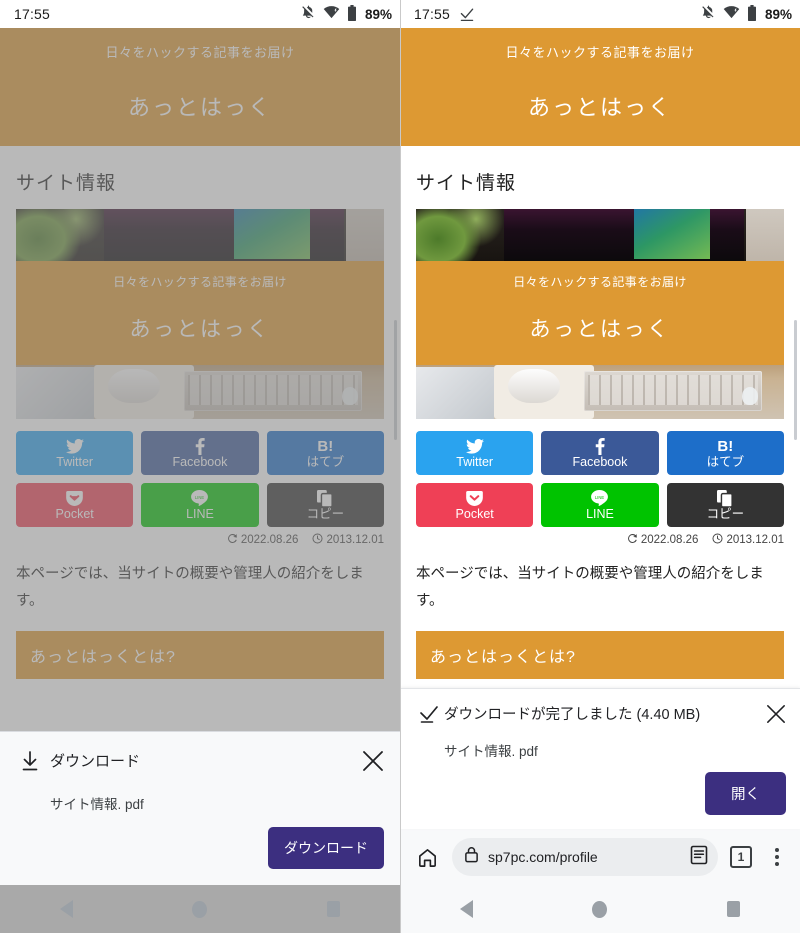 The image size is (800, 933). What do you see at coordinates (725, 446) in the screenshot?
I see `hatena-b-icon: B!` at bounding box center [725, 446].